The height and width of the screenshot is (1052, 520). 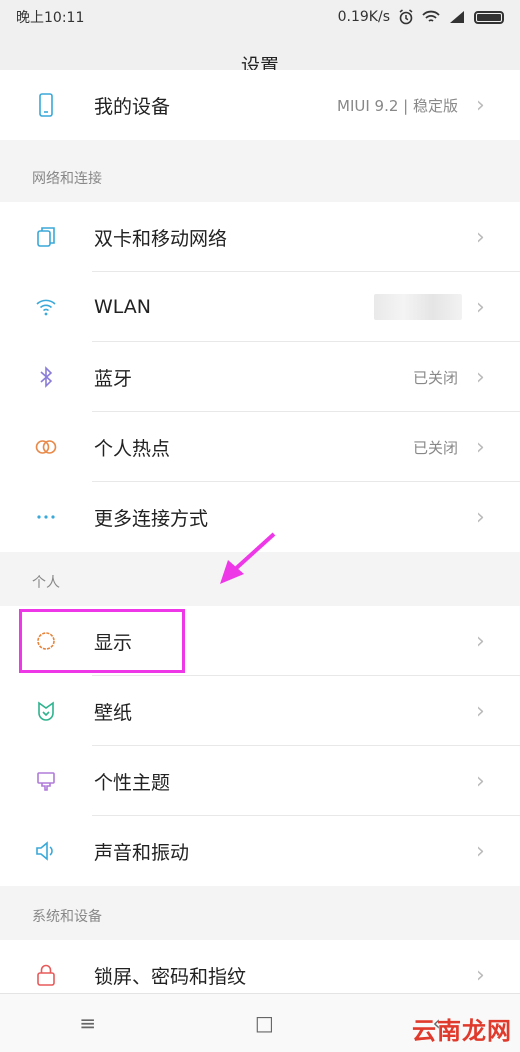 I want to click on net-speed: 0.19K/s, so click(x=363, y=17).